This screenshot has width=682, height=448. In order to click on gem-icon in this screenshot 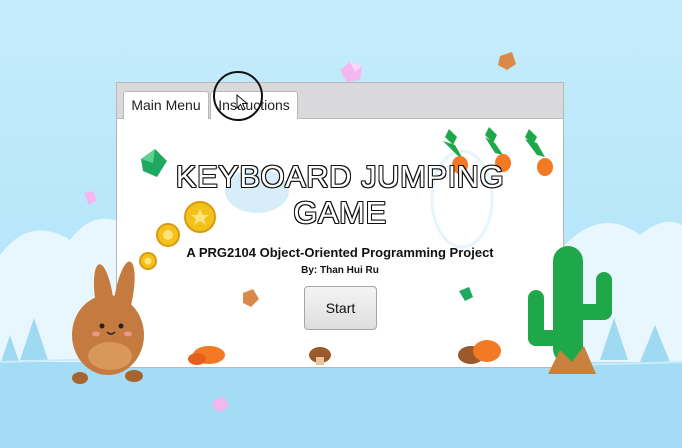, I will do `click(351, 72)`.